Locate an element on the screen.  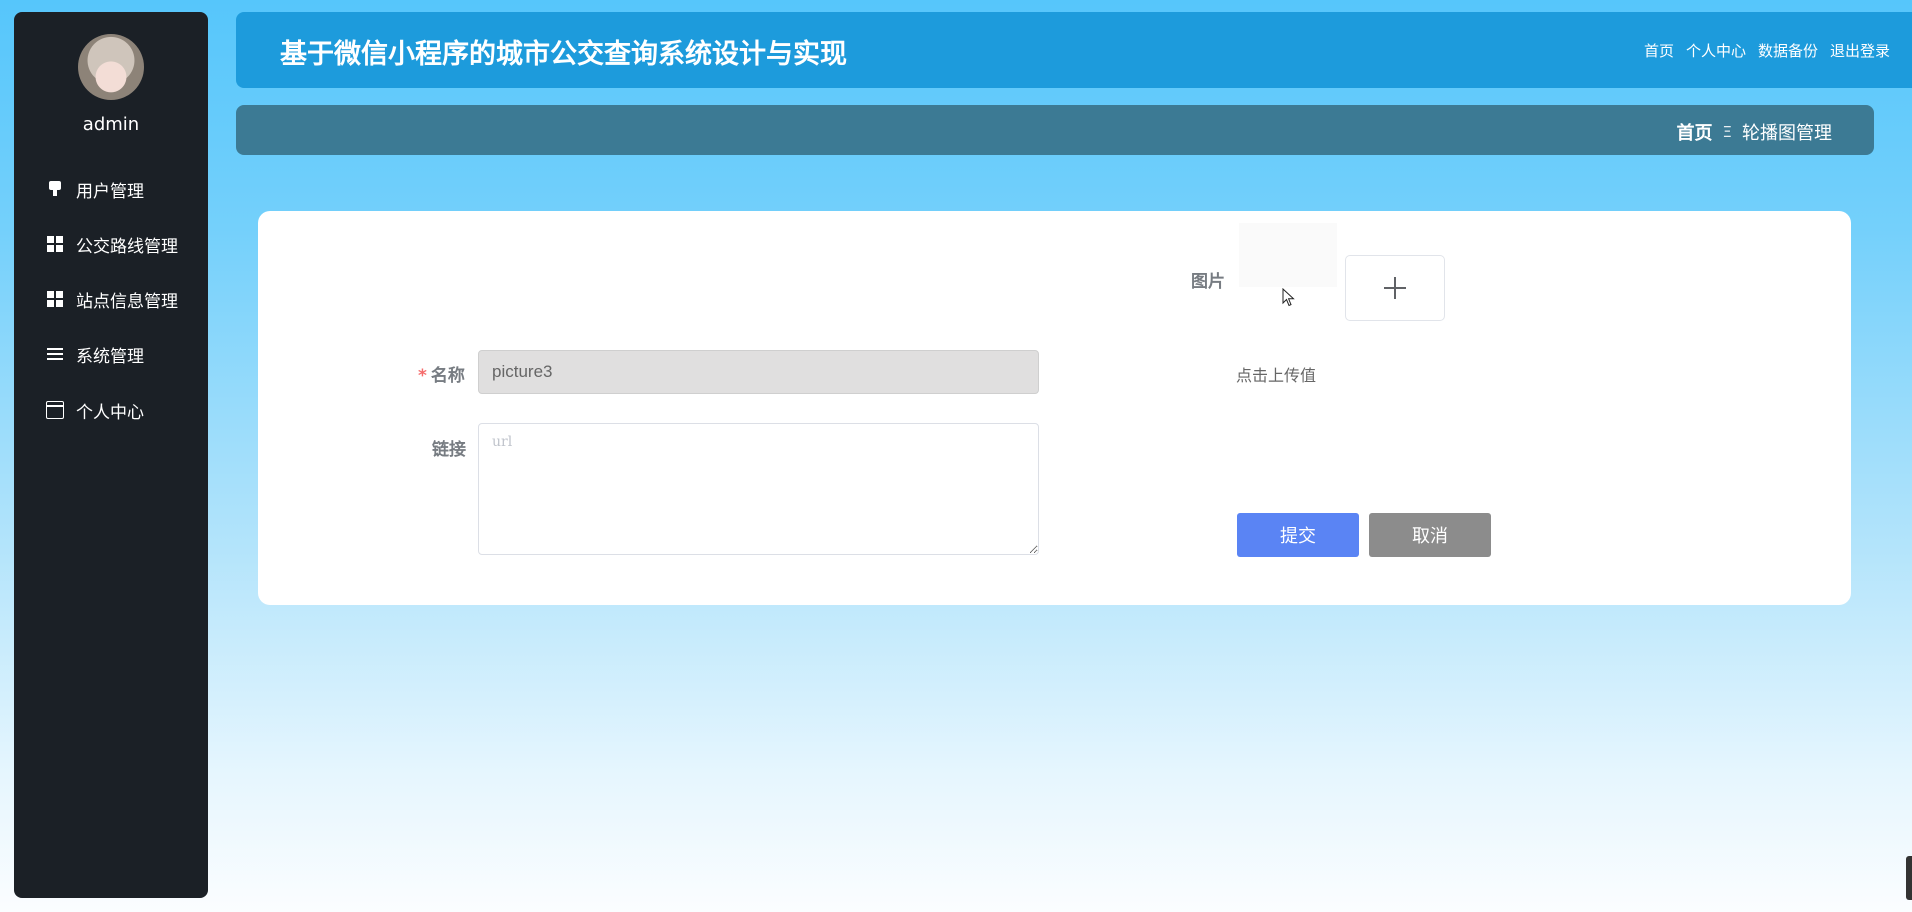
sidebar-item-personal-center: 个人中心 is located at coordinates (111, 410).